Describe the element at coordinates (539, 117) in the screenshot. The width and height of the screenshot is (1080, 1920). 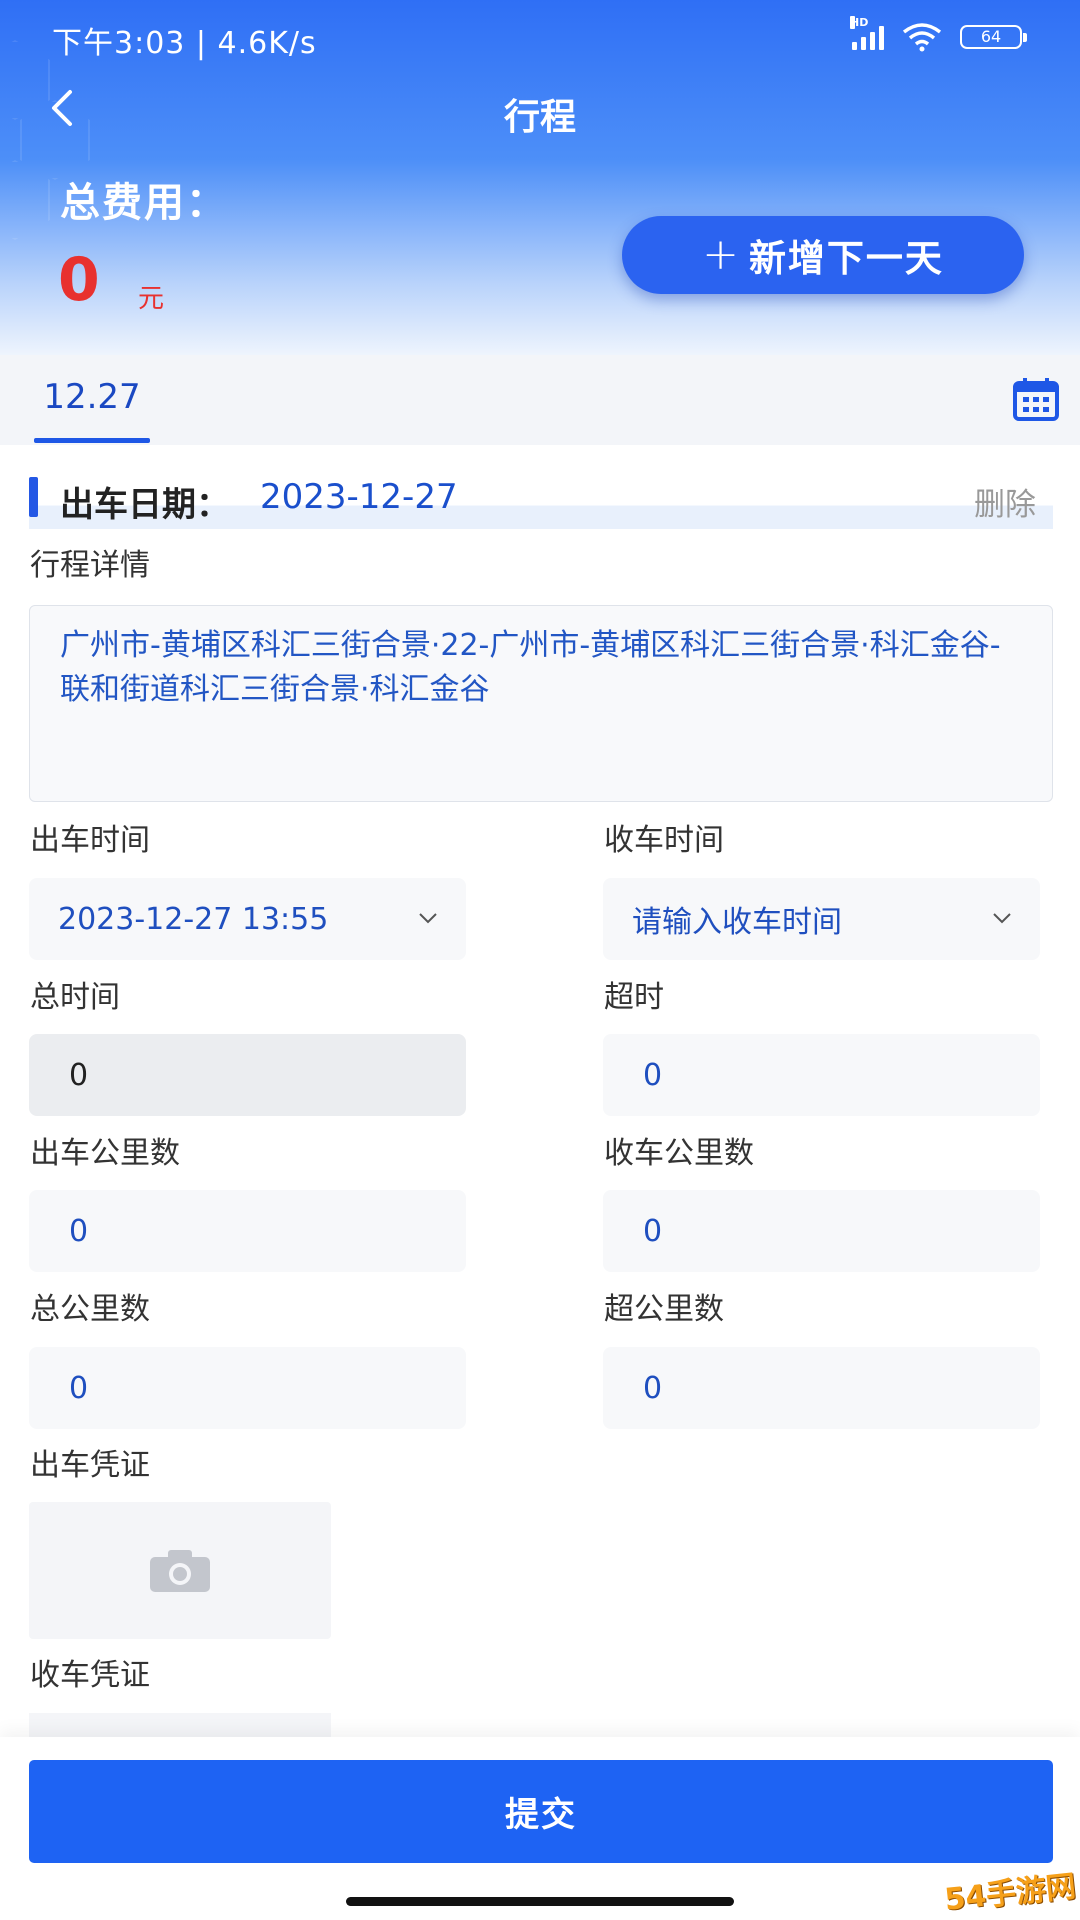
I see `page-title: 行程` at that location.